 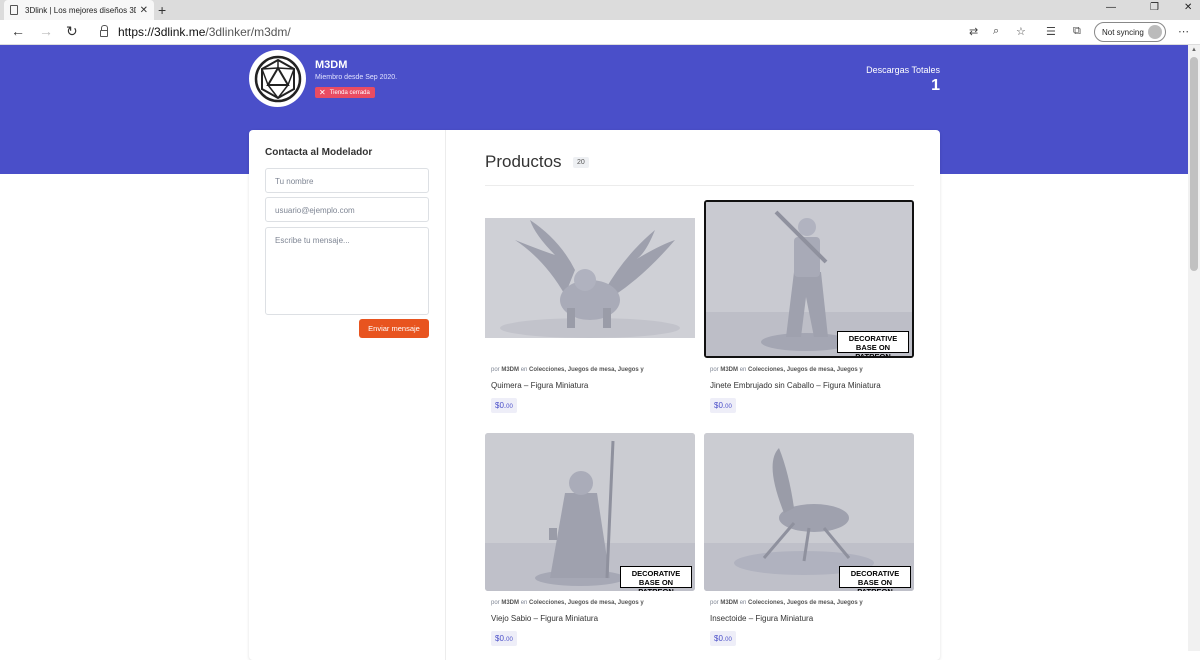 What do you see at coordinates (104, 31) in the screenshot?
I see `lock-icon` at bounding box center [104, 31].